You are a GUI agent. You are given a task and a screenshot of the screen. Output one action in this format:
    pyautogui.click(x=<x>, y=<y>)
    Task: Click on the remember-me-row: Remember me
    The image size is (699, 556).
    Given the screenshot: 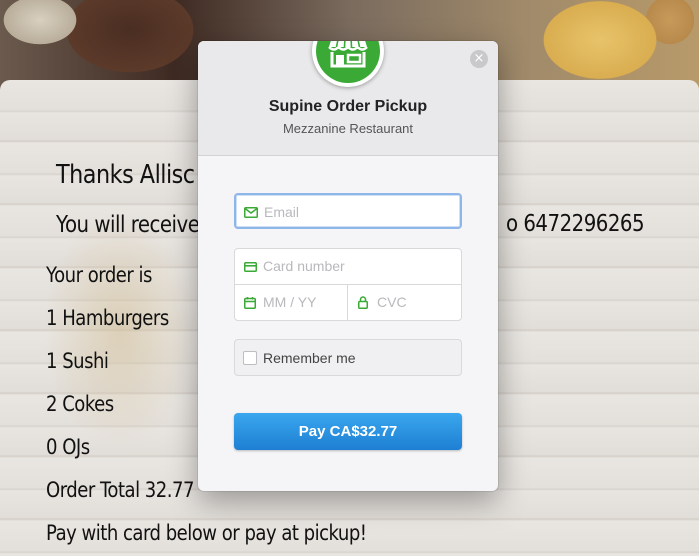 What is the action you would take?
    pyautogui.click(x=348, y=357)
    